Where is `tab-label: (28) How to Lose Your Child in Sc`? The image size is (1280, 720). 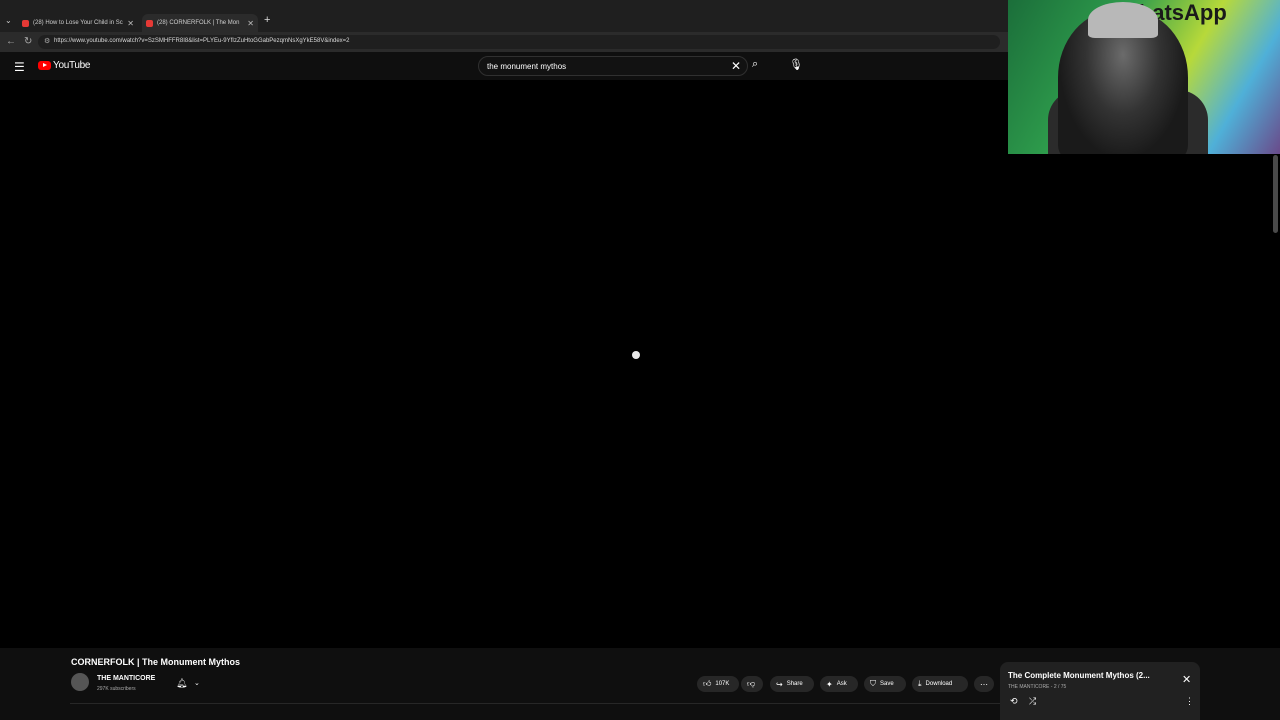 tab-label: (28) How to Lose Your Child in Sc is located at coordinates (78, 23).